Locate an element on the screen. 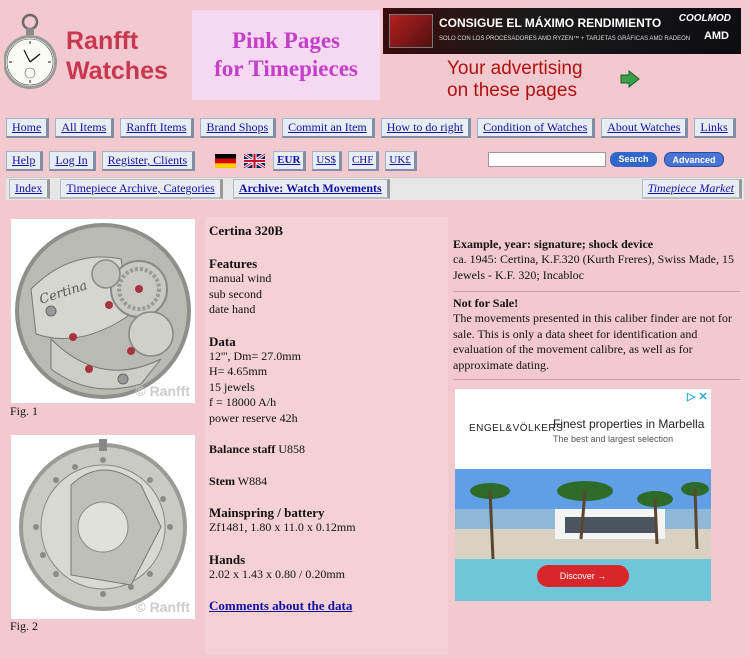 This screenshot has width=750, height=658. copyright-watermark-1: © Ranfft is located at coordinates (162, 391).